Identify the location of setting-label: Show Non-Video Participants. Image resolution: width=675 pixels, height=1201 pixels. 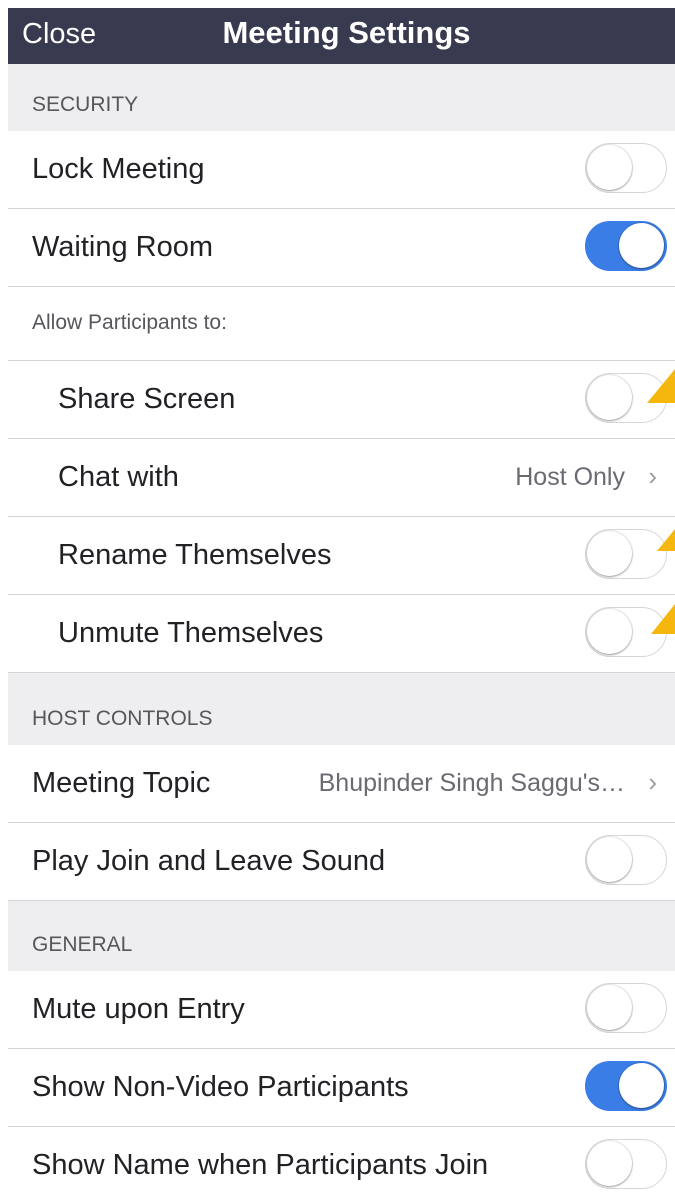
(220, 1087).